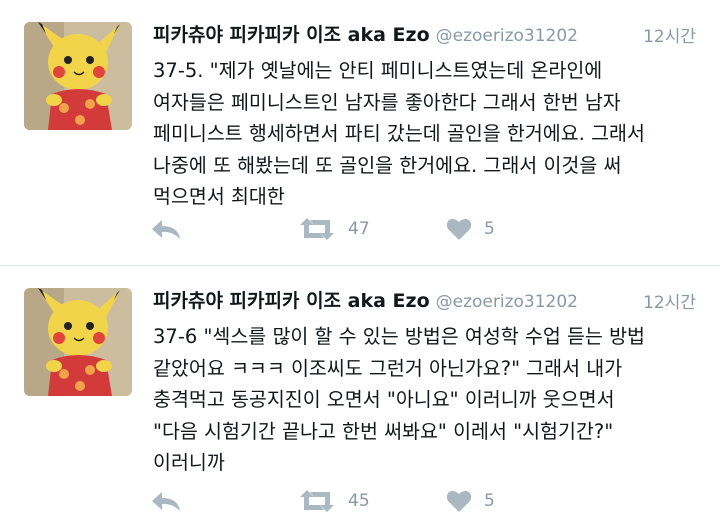 This screenshot has width=720, height=530. I want to click on retweet-button: 47, so click(334, 229).